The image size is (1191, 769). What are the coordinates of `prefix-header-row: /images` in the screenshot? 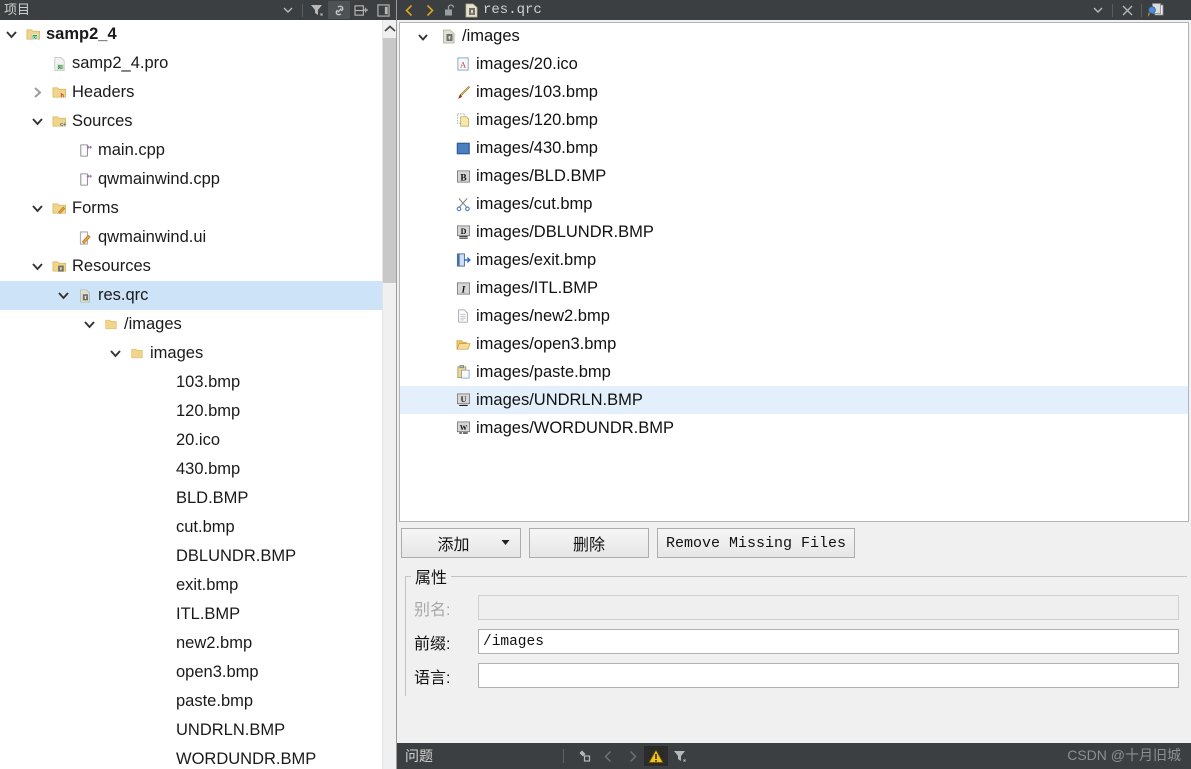 It's located at (794, 36).